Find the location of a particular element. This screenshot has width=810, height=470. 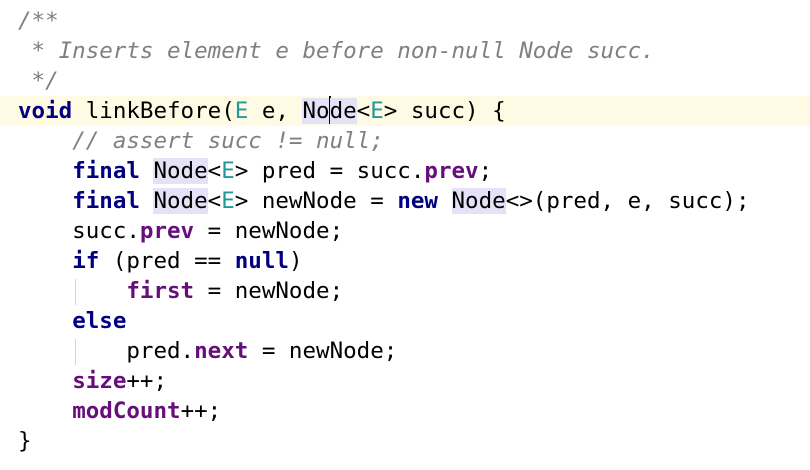

code-token-plain: linkBefore( is located at coordinates (153, 111).